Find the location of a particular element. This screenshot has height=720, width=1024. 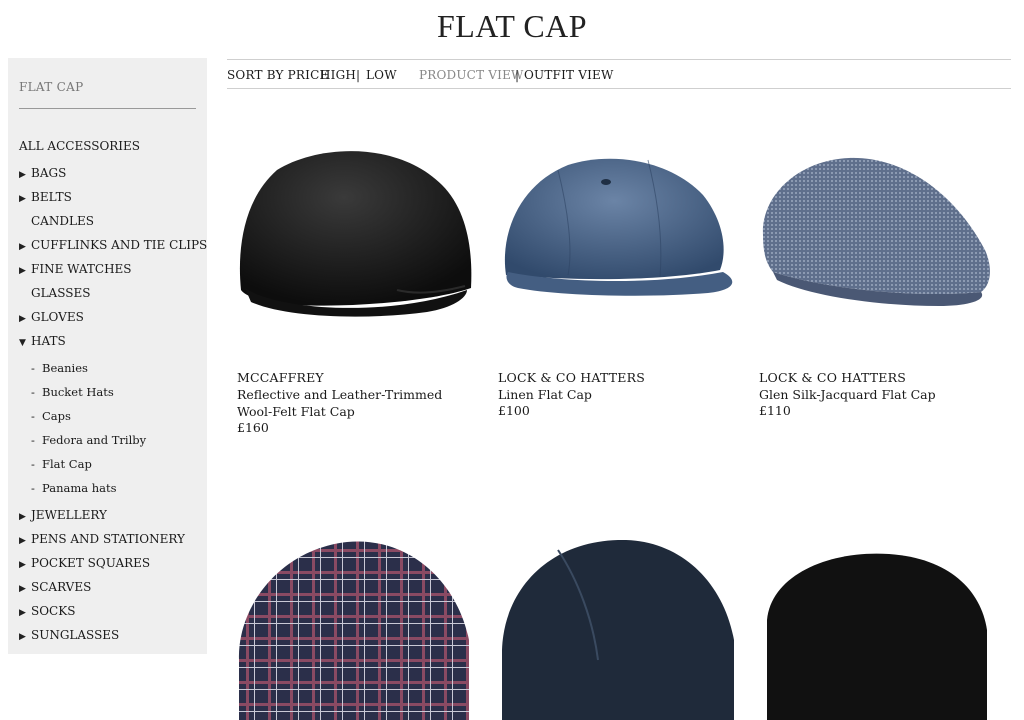

product-name: Glen Silk-Jacquard Flat Cap is located at coordinates (876, 394).